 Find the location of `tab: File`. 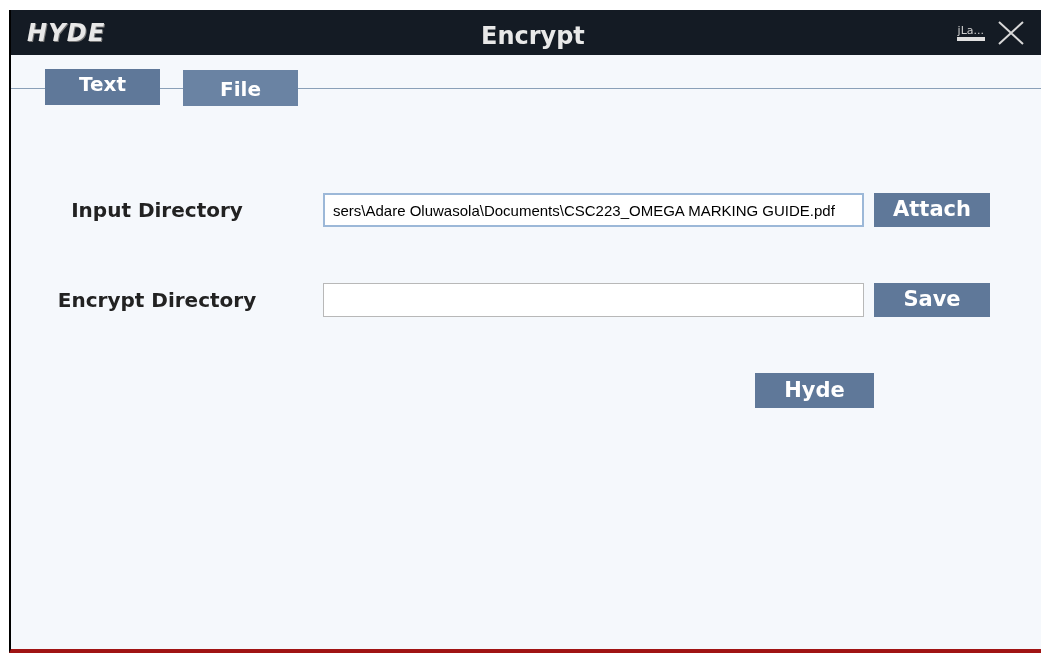

tab: File is located at coordinates (240, 88).